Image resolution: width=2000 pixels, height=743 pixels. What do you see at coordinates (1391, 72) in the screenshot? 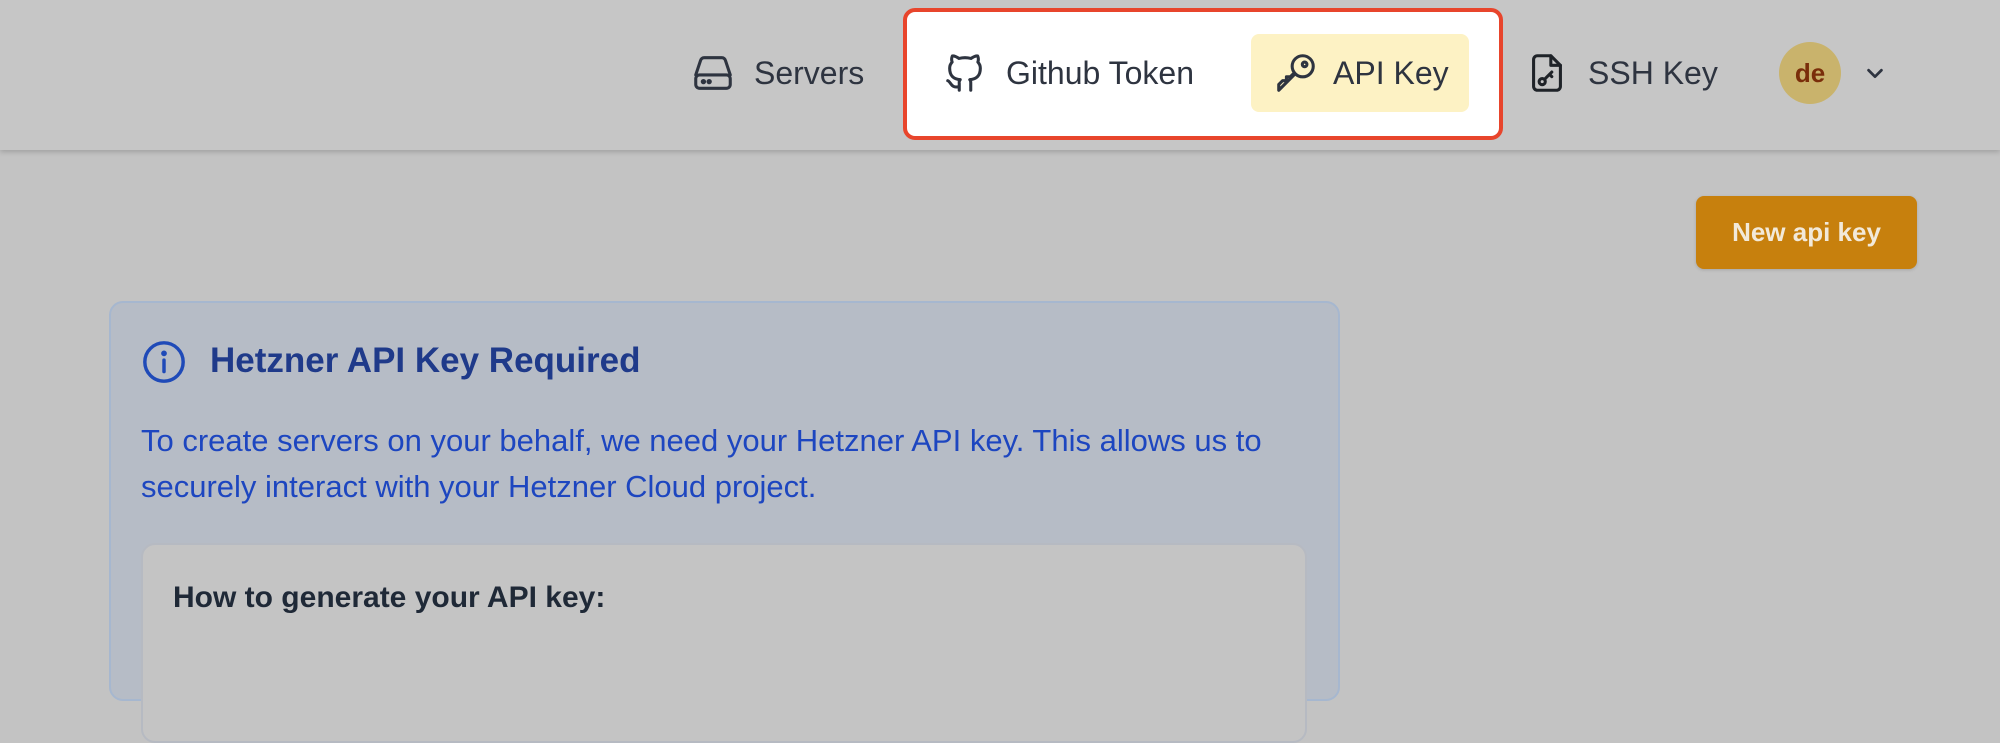
I see `nav-api-label: API Key` at bounding box center [1391, 72].